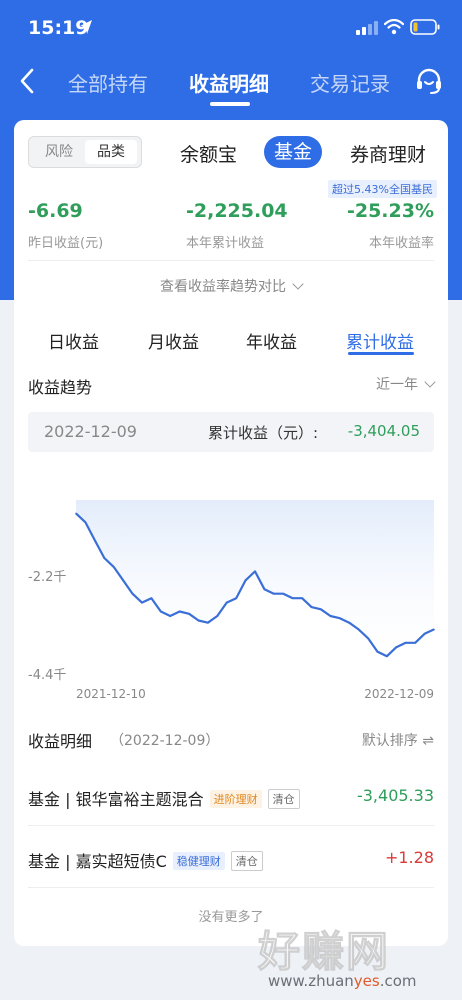 This screenshot has height=1000, width=462. I want to click on watermark-url: www.zhuanyes.com, so click(342, 981).